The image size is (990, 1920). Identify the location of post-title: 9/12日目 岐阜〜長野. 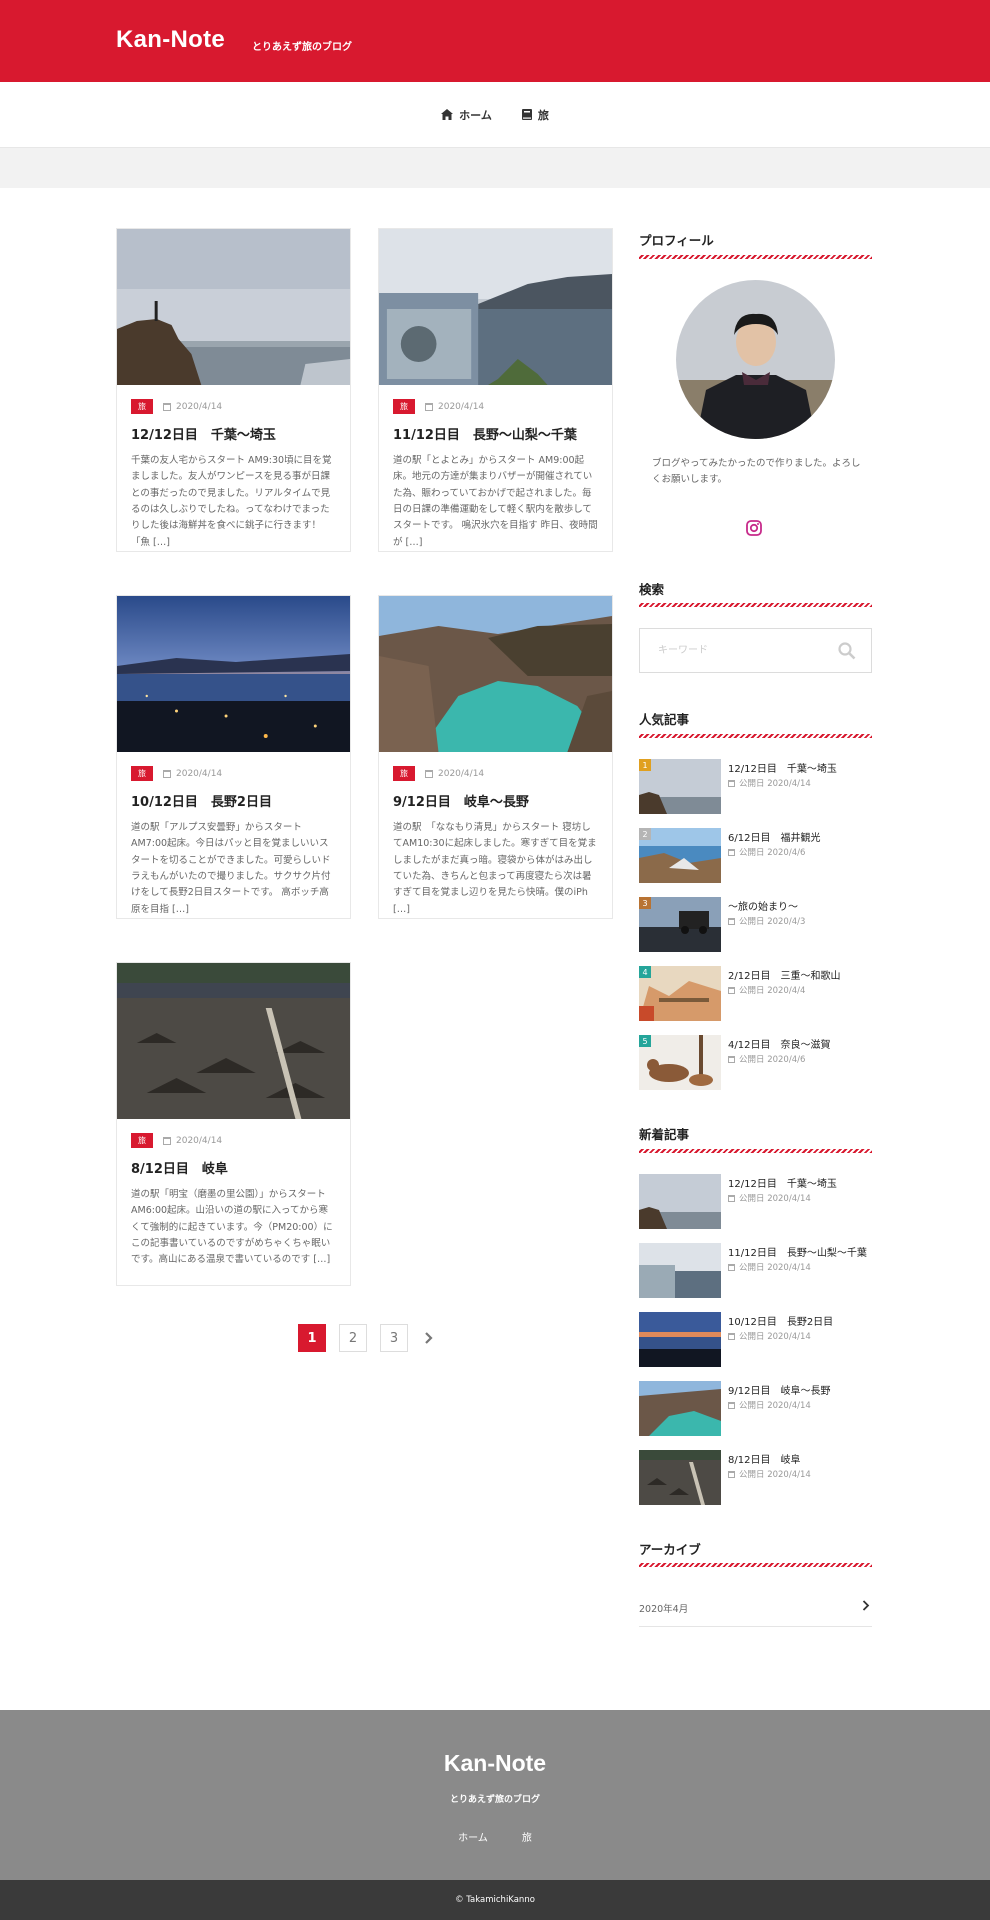
(495, 800).